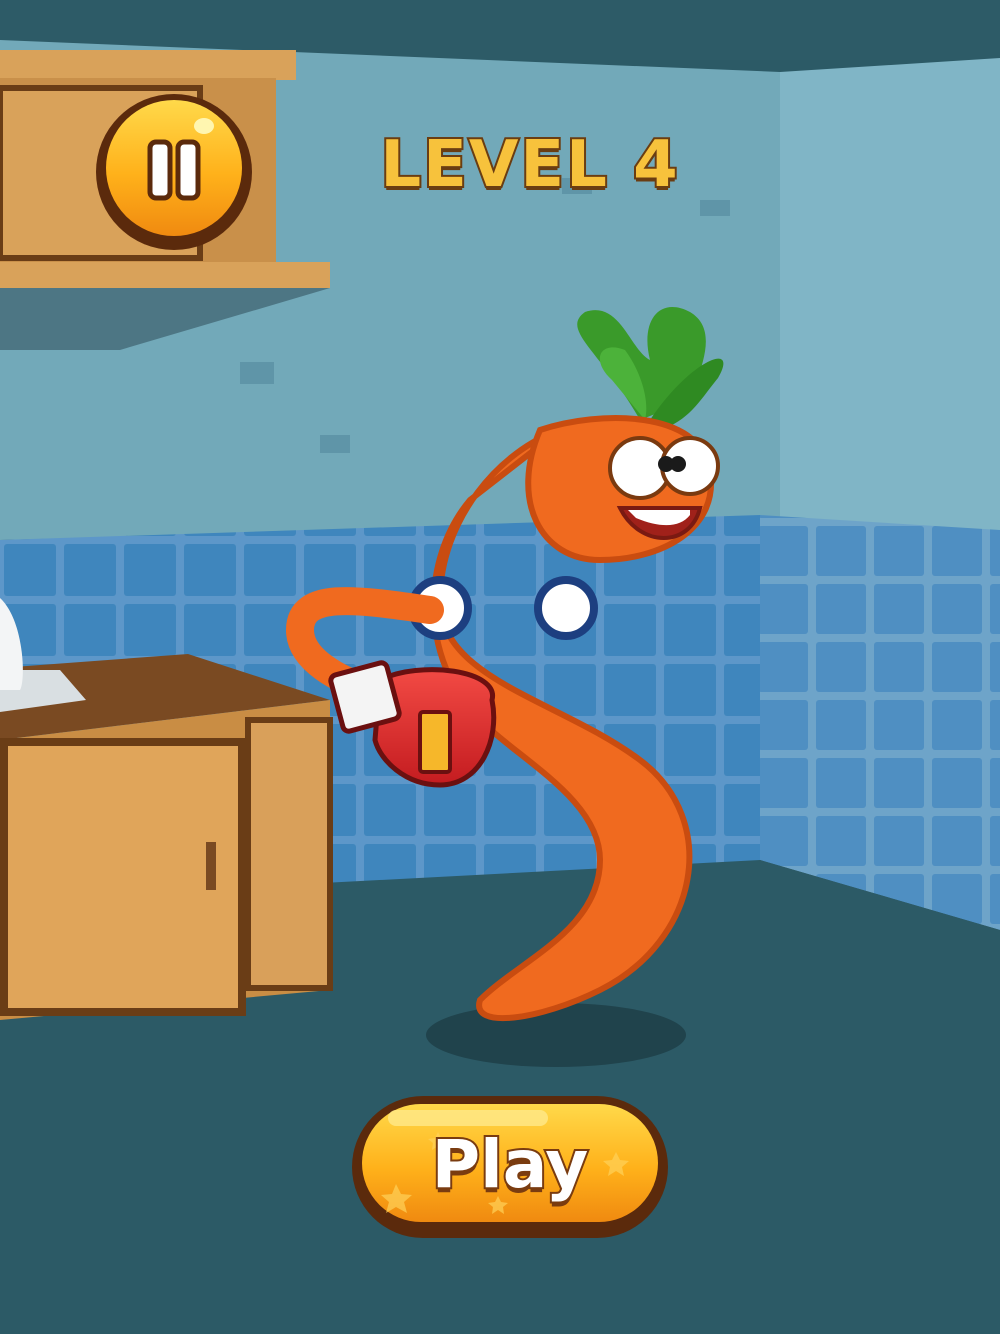 The width and height of the screenshot is (1000, 1334). Describe the element at coordinates (880, 722) in the screenshot. I see `right-wall-tiles` at that location.